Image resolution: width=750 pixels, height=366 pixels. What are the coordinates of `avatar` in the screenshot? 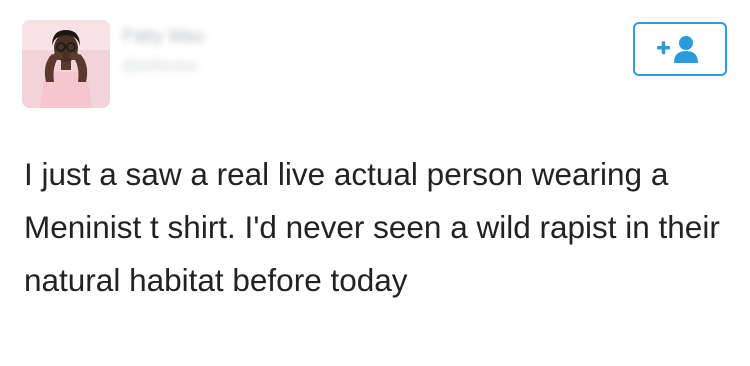 It's located at (66, 64).